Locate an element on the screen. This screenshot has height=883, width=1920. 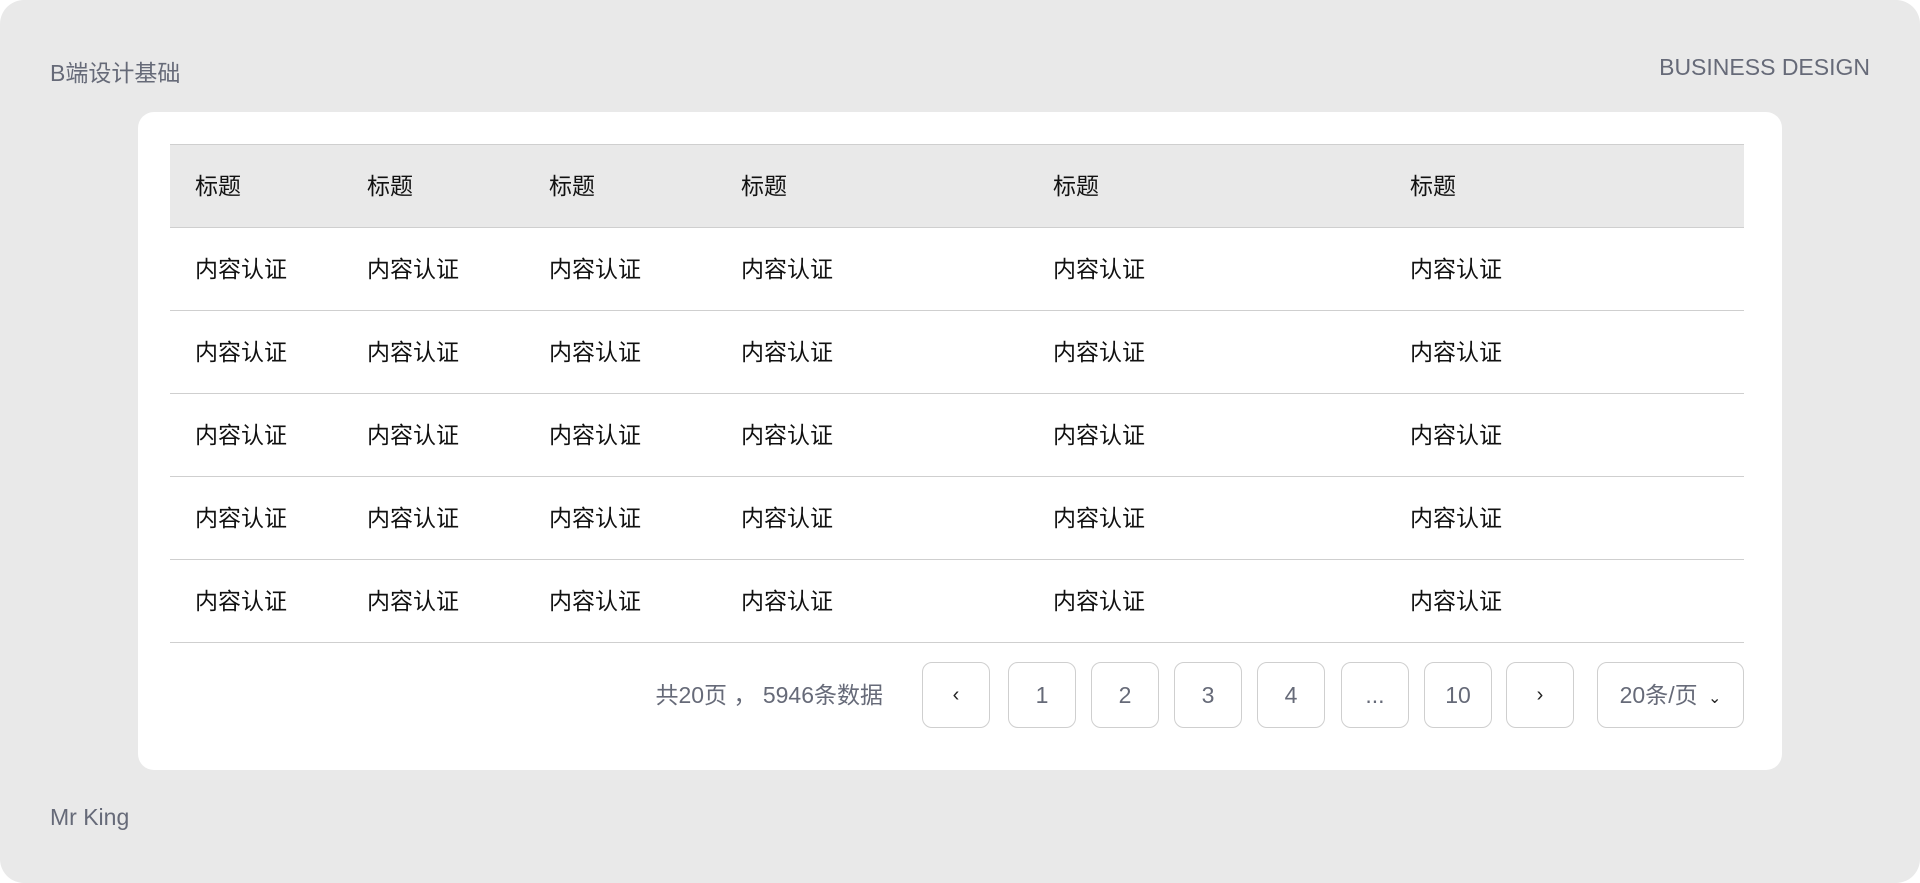
author-label: Mr King is located at coordinates (90, 817).